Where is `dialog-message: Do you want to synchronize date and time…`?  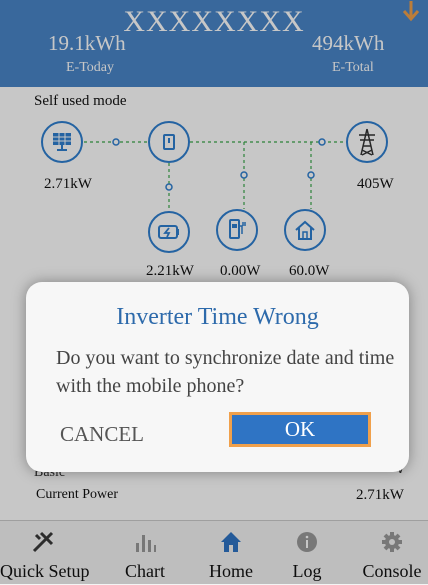 dialog-message: Do you want to synchronize date and time… is located at coordinates (225, 372).